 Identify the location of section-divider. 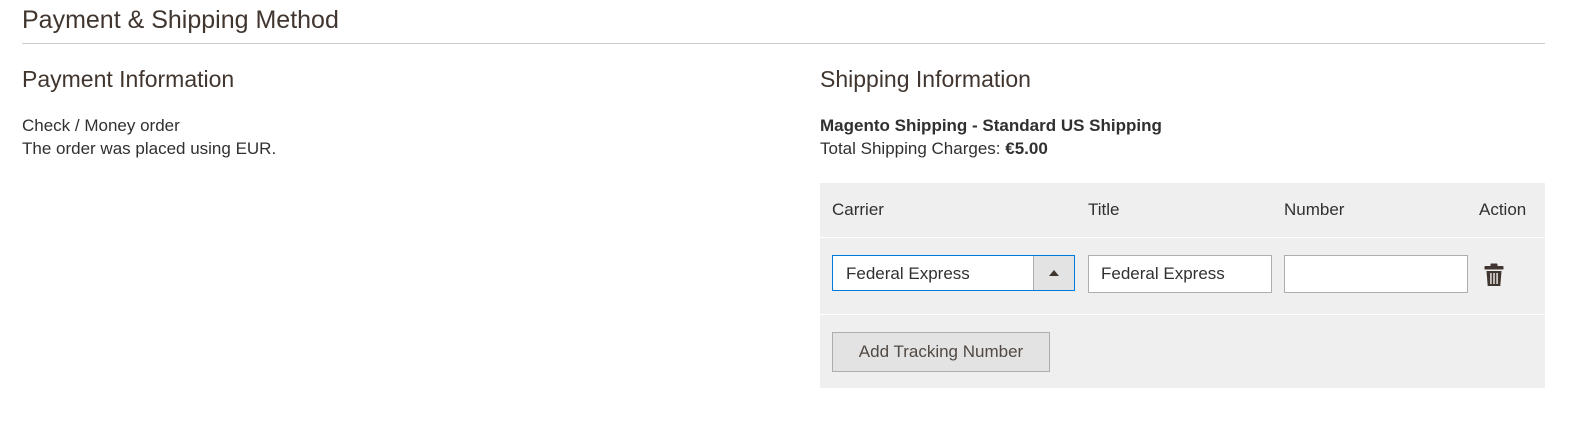
(783, 43).